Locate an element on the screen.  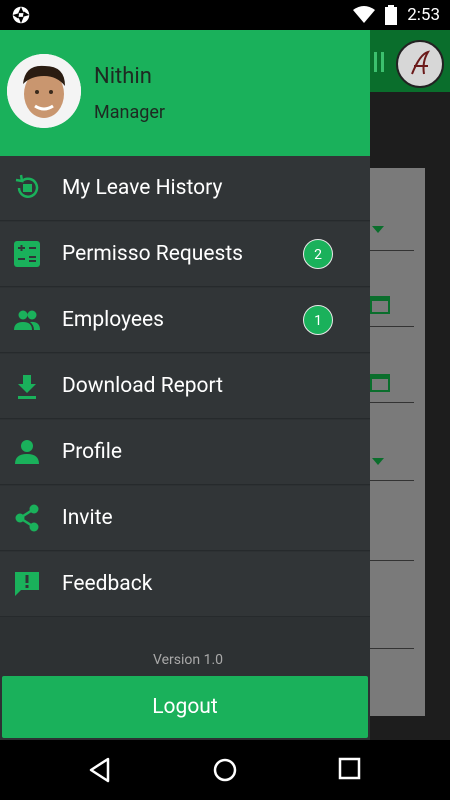
app-version: Version 1.0 is located at coordinates (188, 660).